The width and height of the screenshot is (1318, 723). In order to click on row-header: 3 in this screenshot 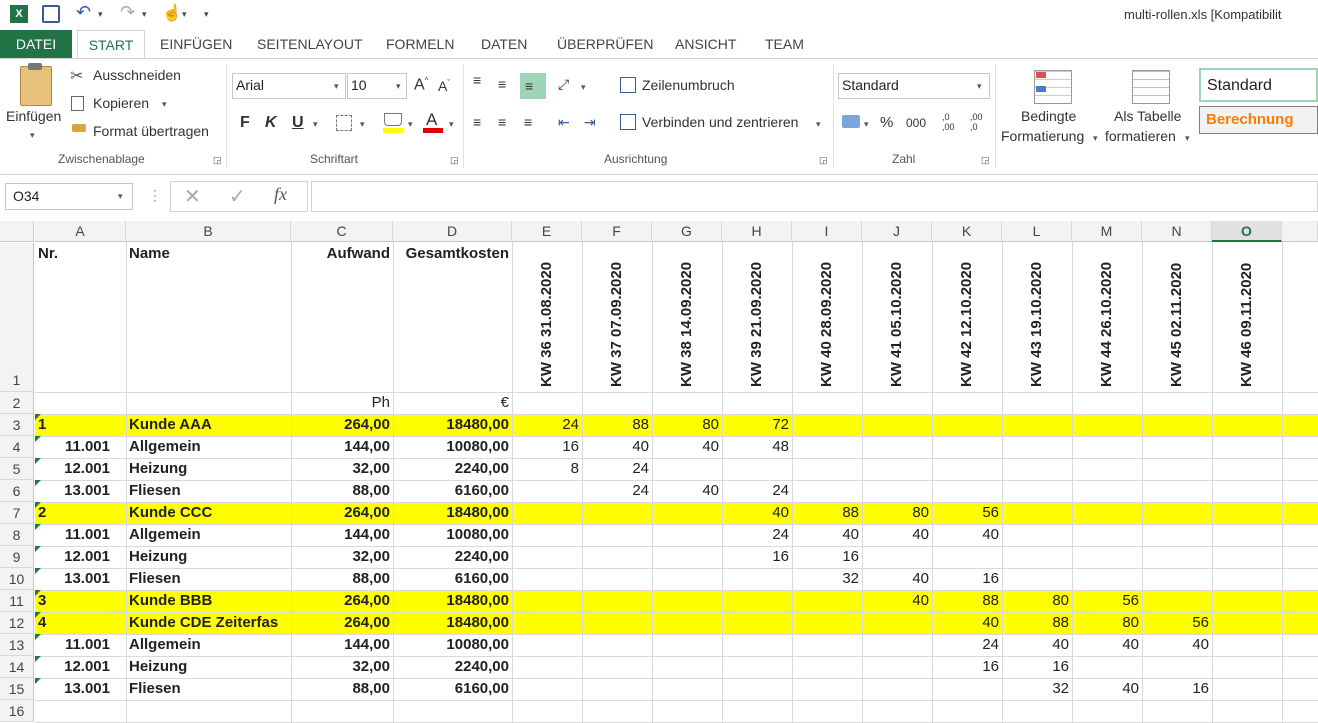, I will do `click(17, 425)`.